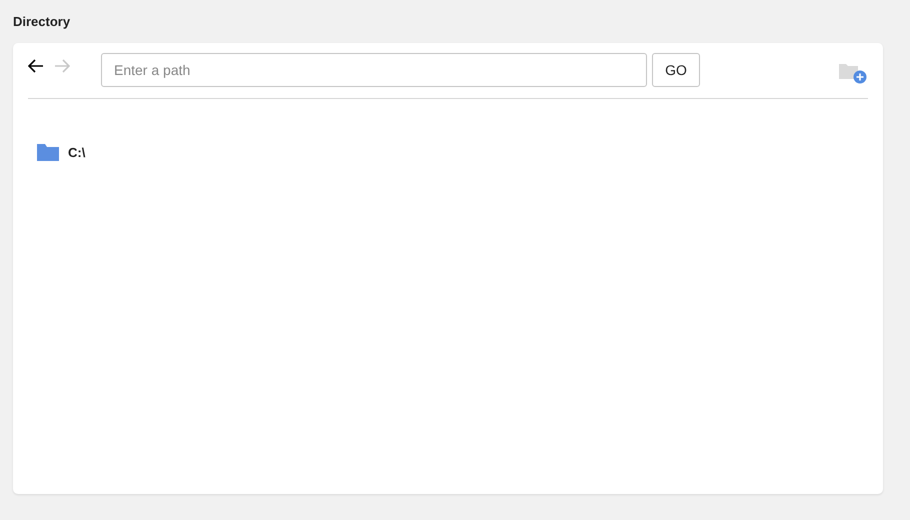 The width and height of the screenshot is (910, 520). I want to click on back-arrow-icon, so click(36, 66).